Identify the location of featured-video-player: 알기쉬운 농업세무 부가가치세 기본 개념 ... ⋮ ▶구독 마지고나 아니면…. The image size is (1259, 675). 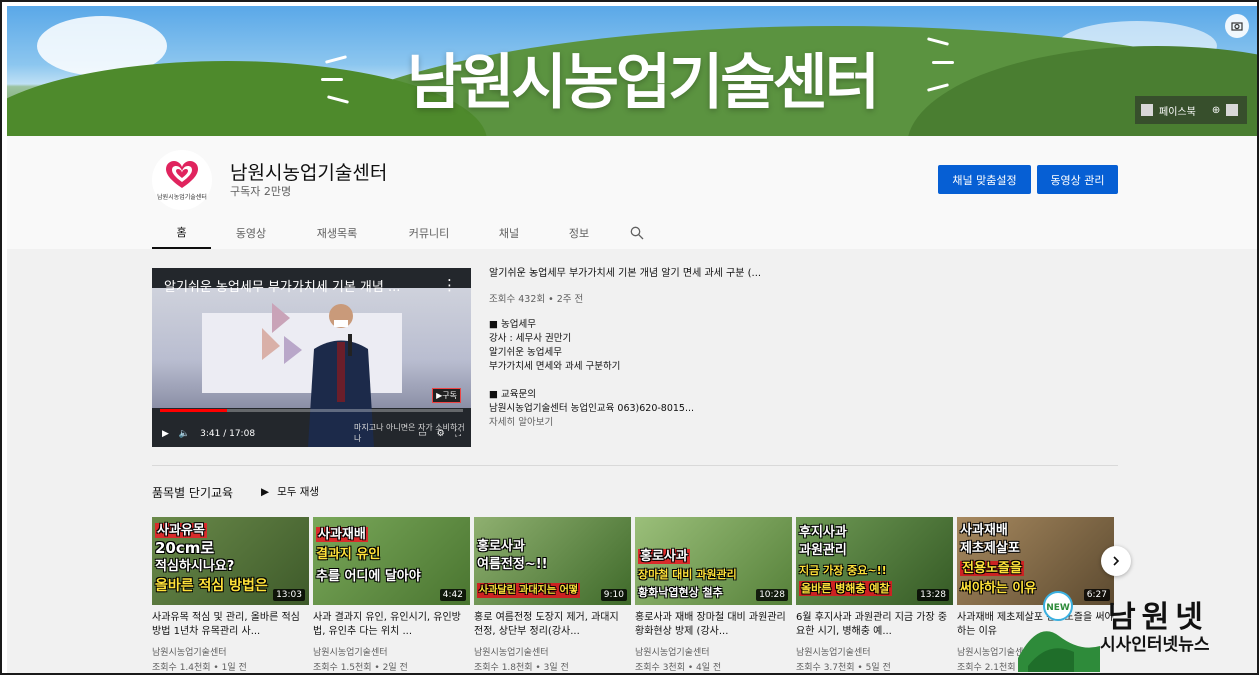
(311, 357).